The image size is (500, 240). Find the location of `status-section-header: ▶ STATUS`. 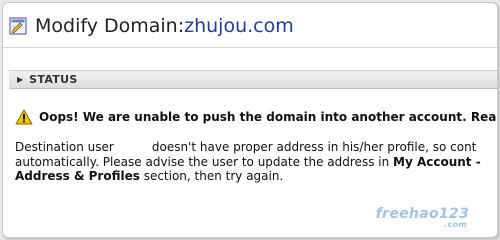

status-section-header: ▶ STATUS is located at coordinates (253, 79).